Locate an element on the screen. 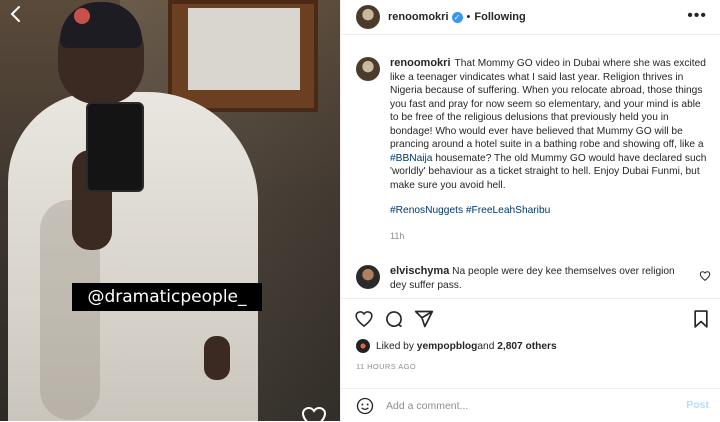  watermark-label: @dramaticpeople_ is located at coordinates (167, 297).